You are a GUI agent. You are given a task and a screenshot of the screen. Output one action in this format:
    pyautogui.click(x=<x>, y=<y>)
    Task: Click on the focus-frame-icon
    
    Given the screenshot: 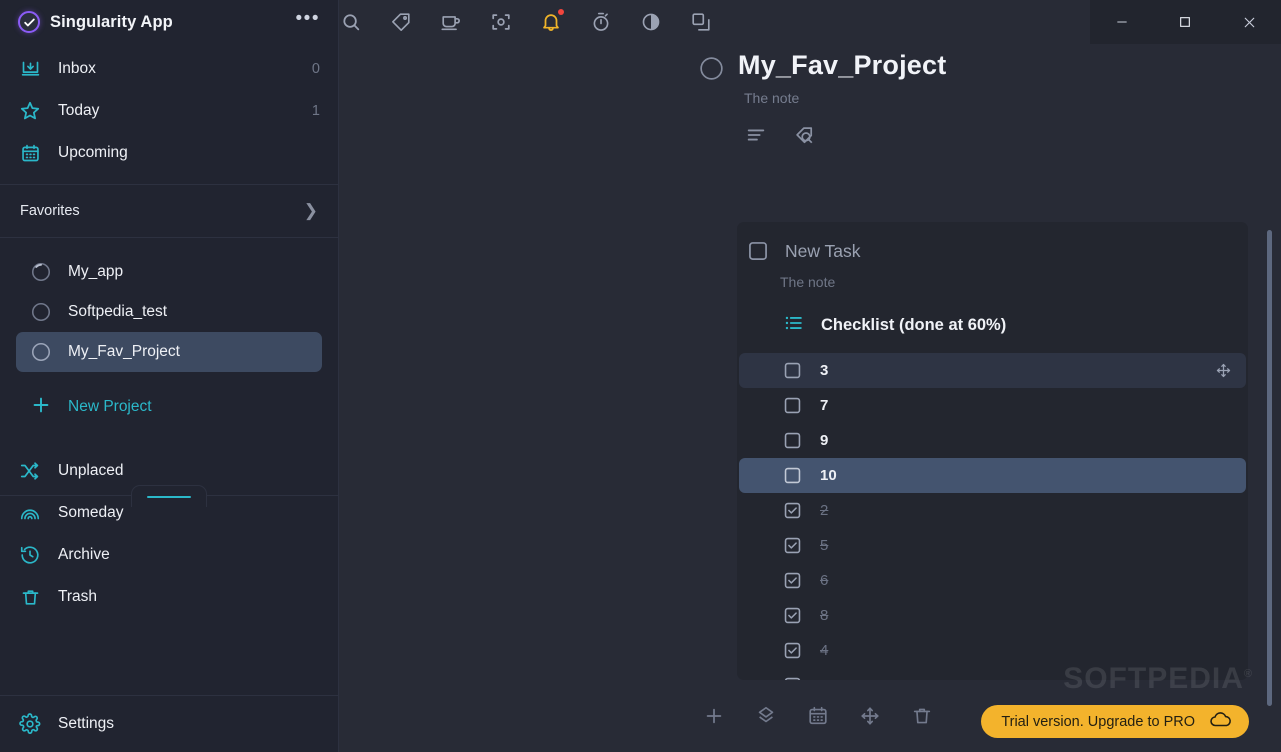 What is the action you would take?
    pyautogui.click(x=501, y=22)
    